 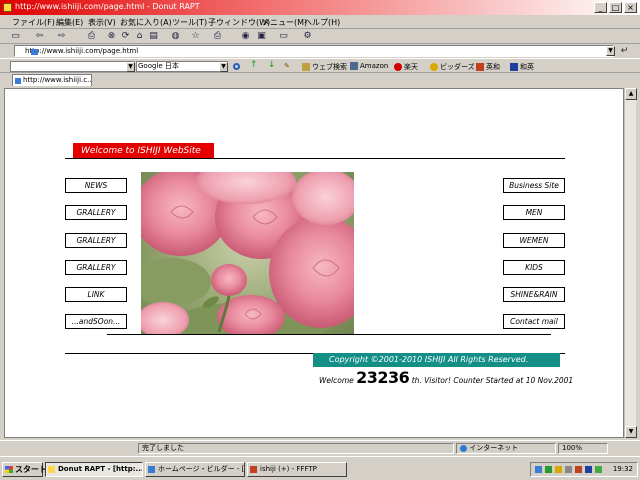 What do you see at coordinates (320, 36) in the screenshot?
I see `main-toolbar: ▭ ⇦ ⇨ ⎙ ⊗ ⟳ ⌂ ▤ ◍ ☆ ⎙ ◉ ▣ ▭ ⚙` at bounding box center [320, 36].